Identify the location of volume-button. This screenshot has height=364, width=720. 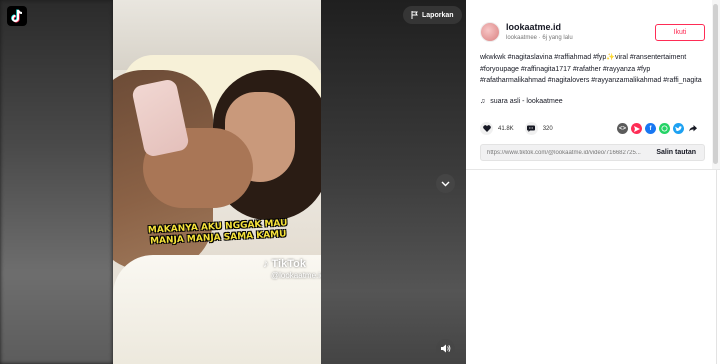
(445, 348).